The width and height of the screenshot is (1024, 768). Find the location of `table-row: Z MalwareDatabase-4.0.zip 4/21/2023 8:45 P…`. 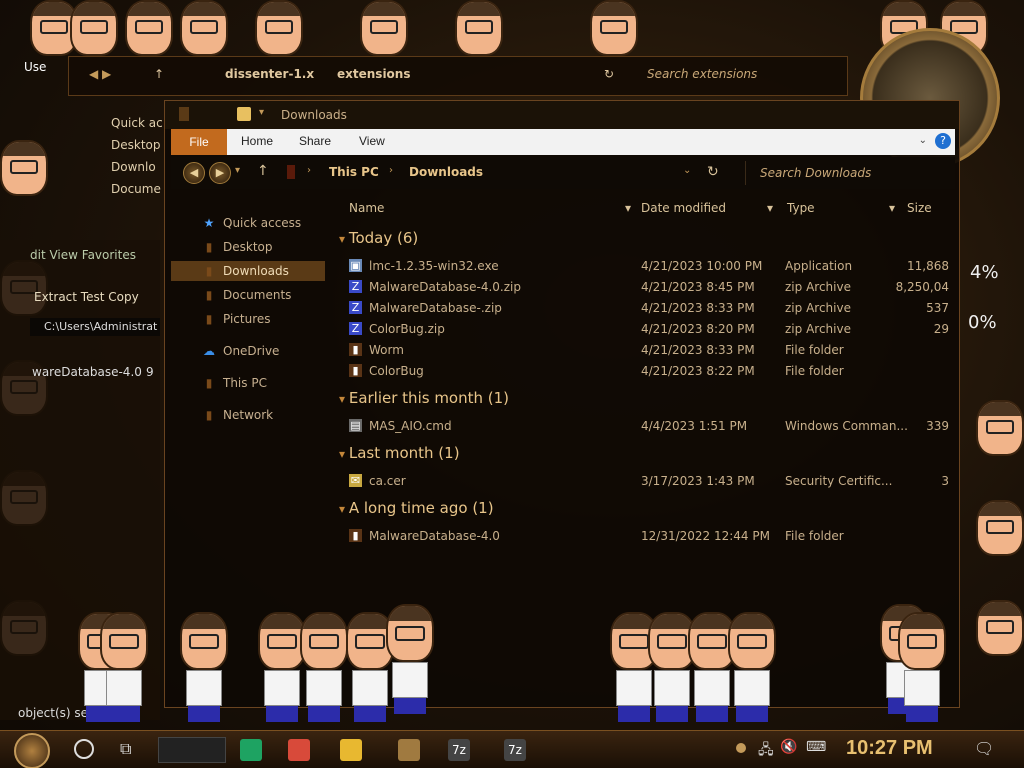

table-row: Z MalwareDatabase-4.0.zip 4/21/2023 8:45 P… is located at coordinates (643, 287).